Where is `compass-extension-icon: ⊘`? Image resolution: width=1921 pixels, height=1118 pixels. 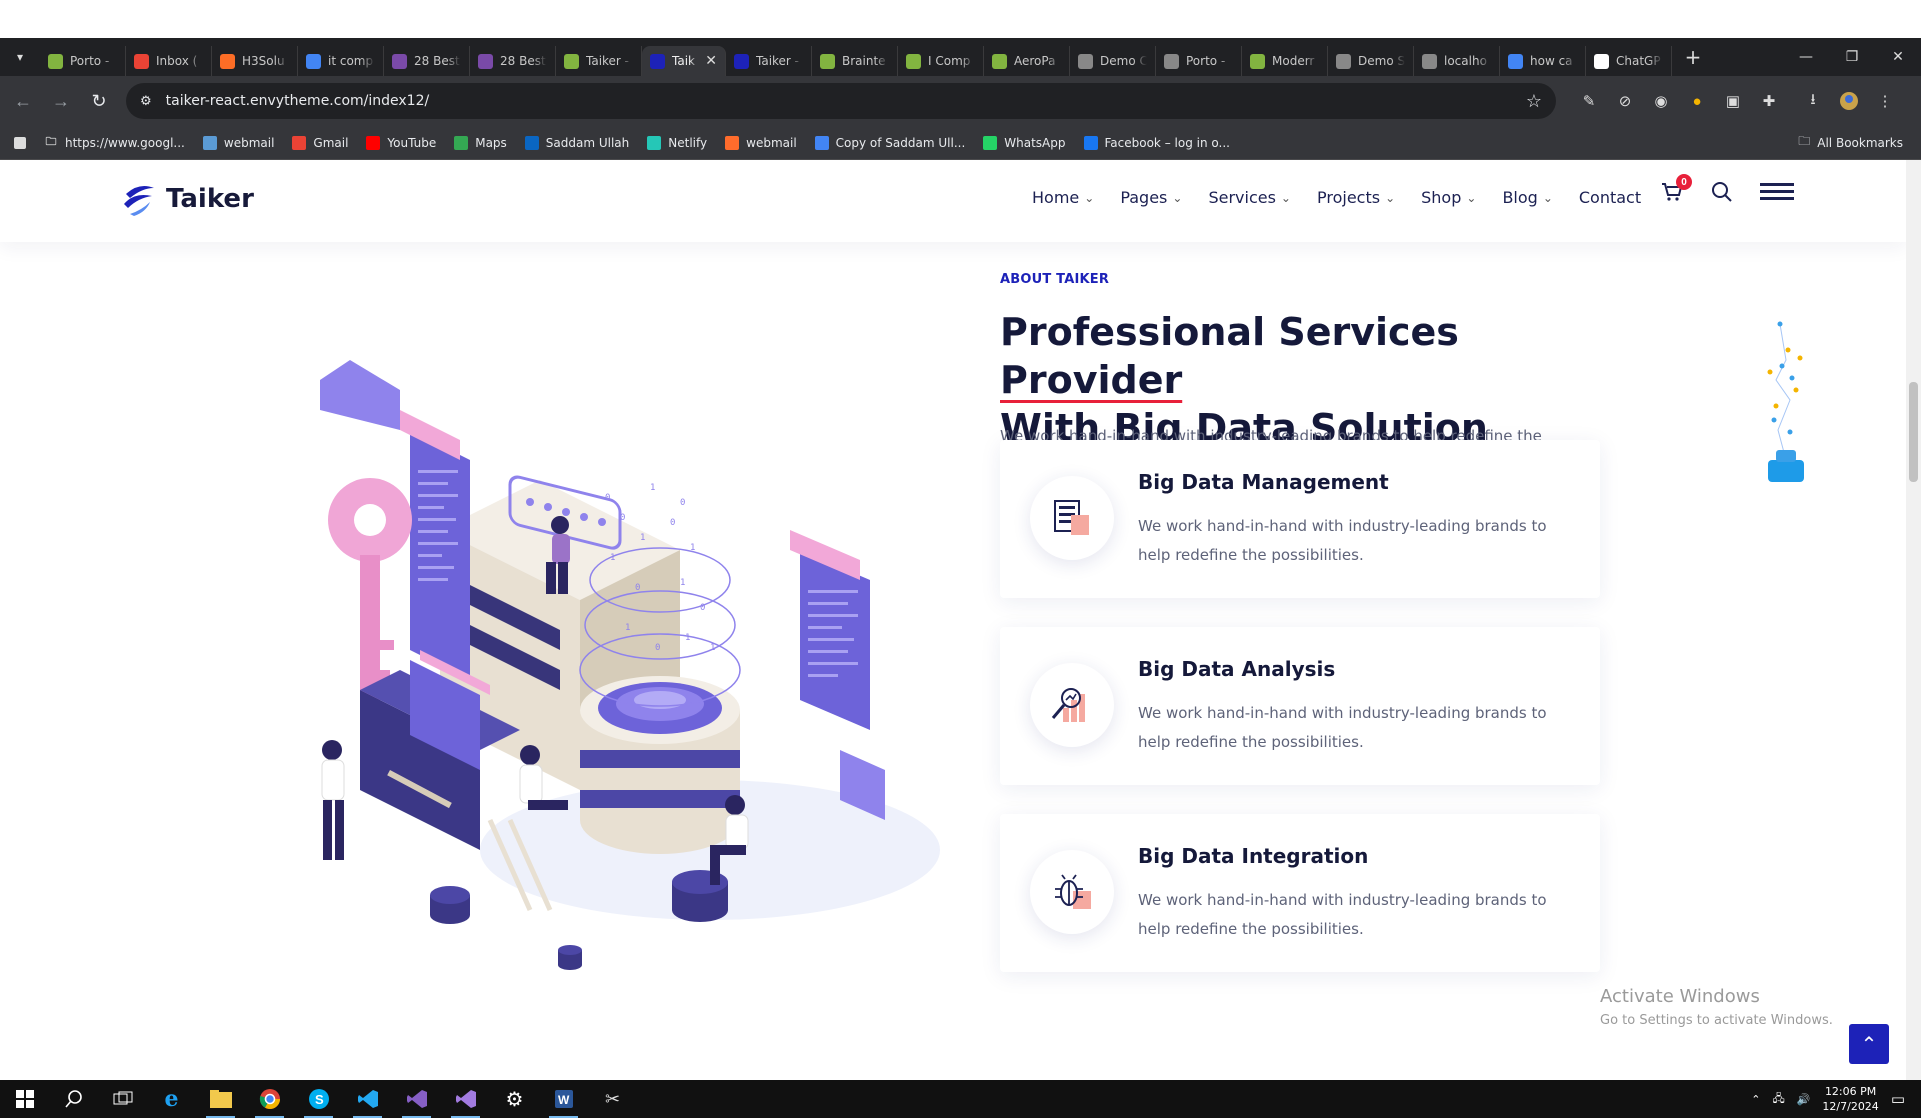
compass-extension-icon: ⊘ is located at coordinates (1625, 101).